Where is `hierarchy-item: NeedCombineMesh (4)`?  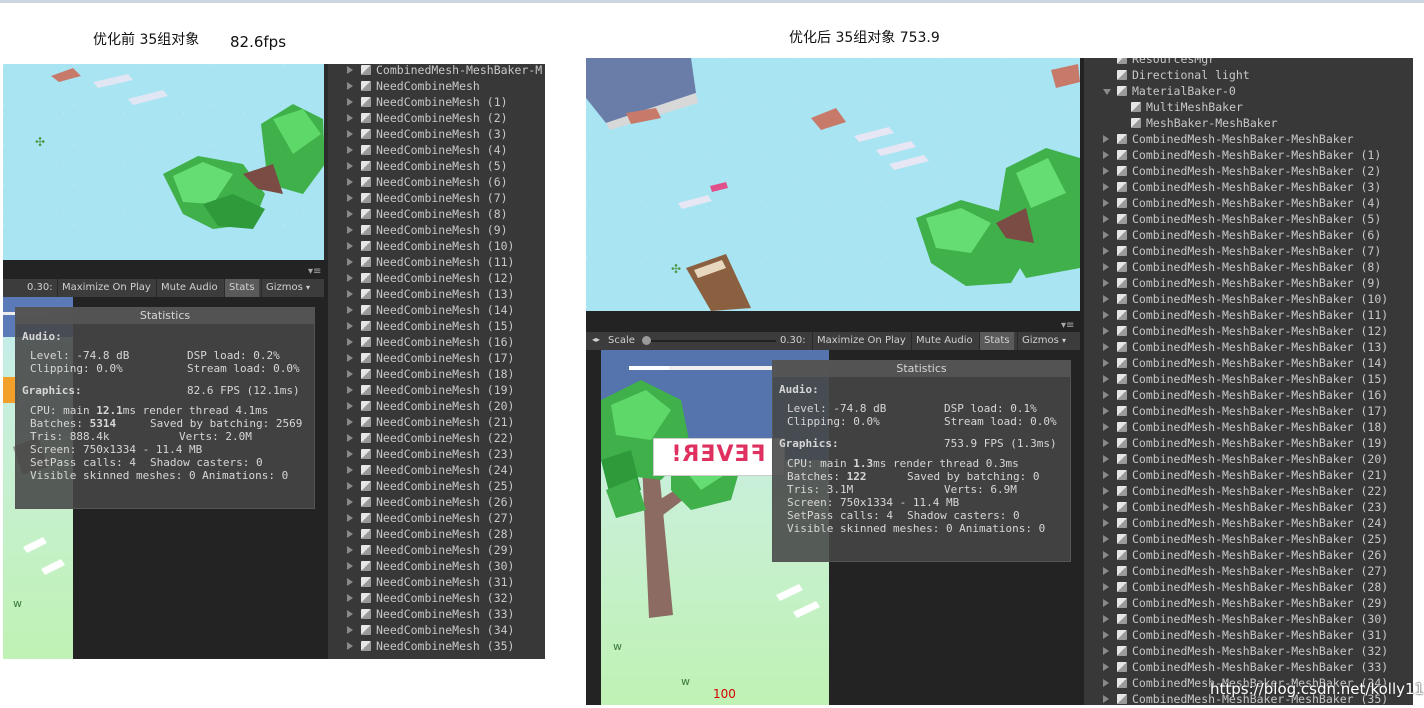
hierarchy-item: NeedCombineMesh (4) is located at coordinates (436, 150).